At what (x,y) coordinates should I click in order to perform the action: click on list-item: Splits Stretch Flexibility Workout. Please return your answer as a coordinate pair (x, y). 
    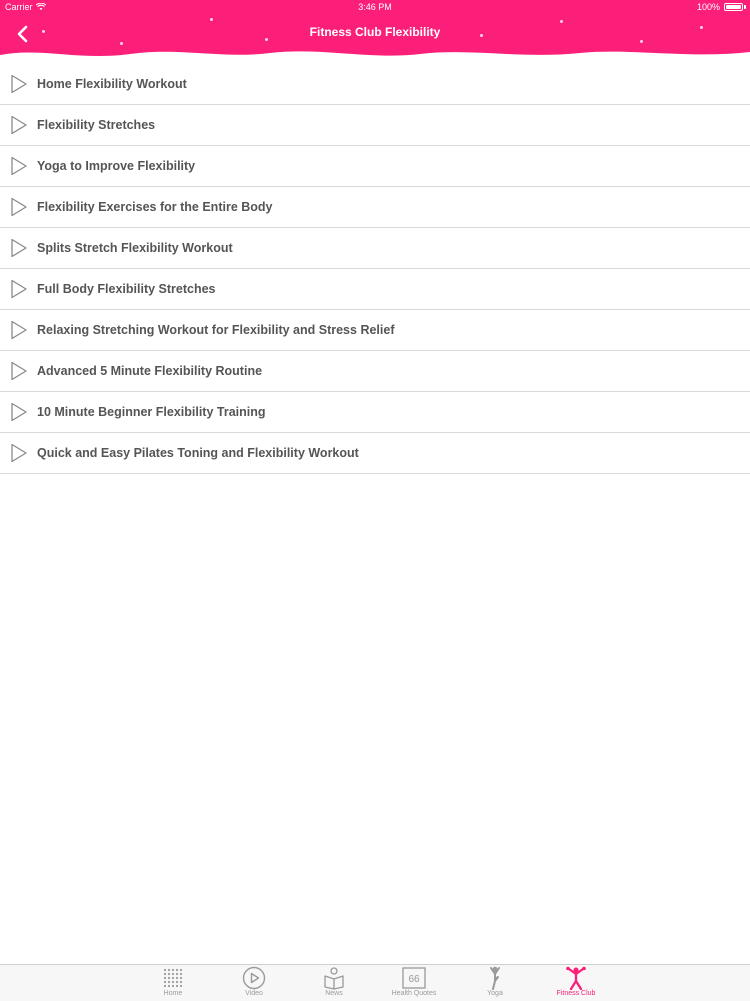
    Looking at the image, I should click on (375, 248).